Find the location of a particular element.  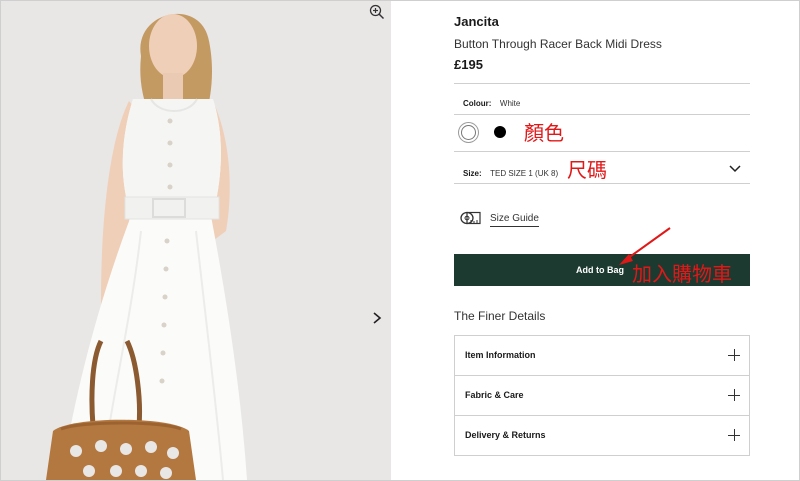

accordion-label: Fabric & Care is located at coordinates (494, 395).